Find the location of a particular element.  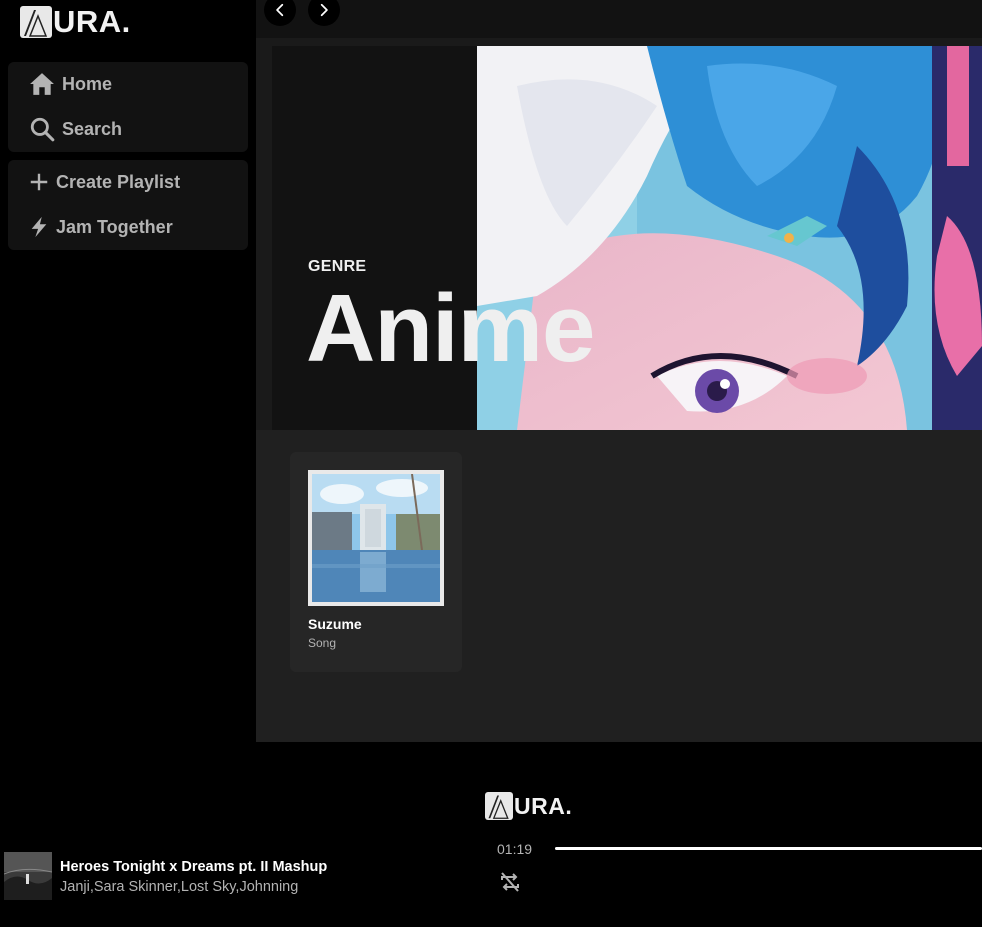

app-logo: URA. is located at coordinates (75, 22).